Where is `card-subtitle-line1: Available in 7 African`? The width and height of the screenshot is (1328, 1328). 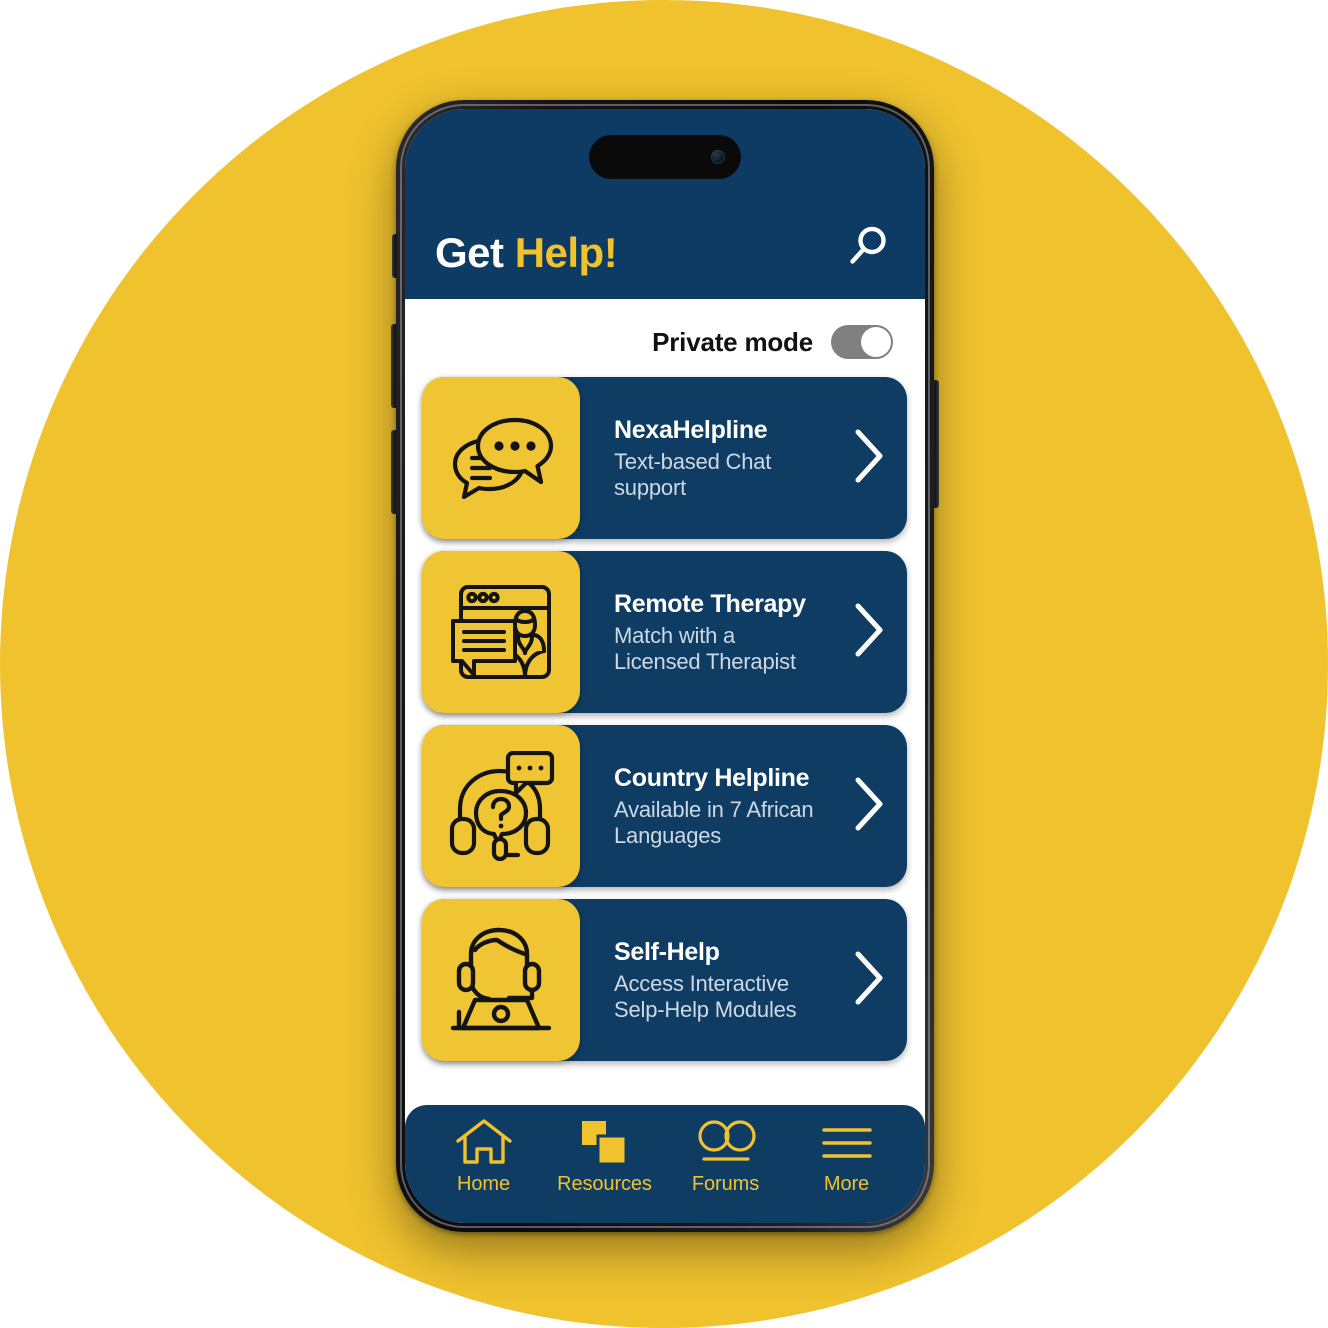 card-subtitle-line1: Available in 7 African is located at coordinates (714, 809).